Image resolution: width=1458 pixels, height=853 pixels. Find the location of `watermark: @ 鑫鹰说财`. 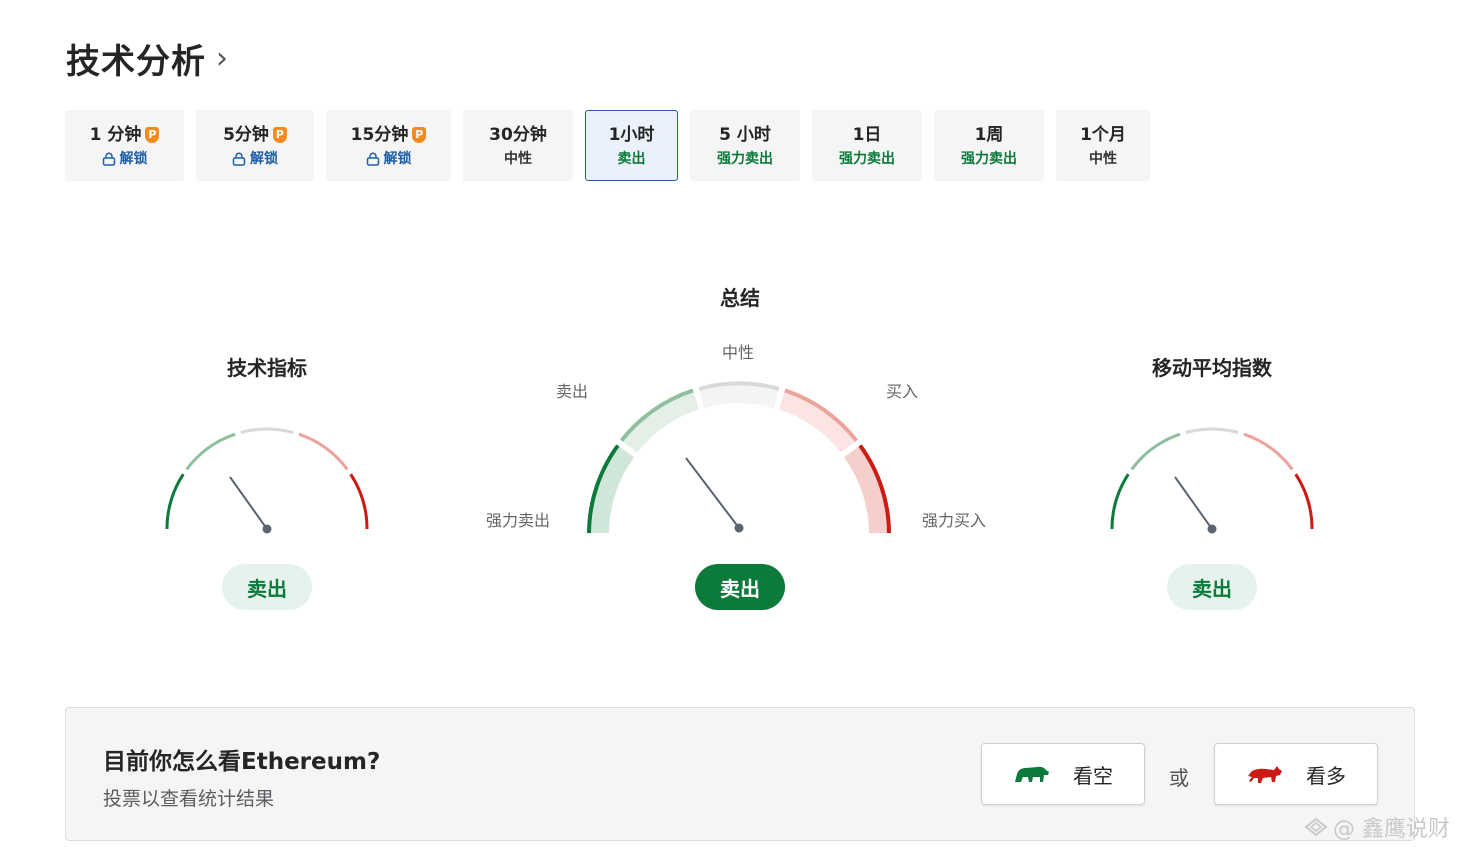

watermark: @ 鑫鹰说财 is located at coordinates (1377, 827).